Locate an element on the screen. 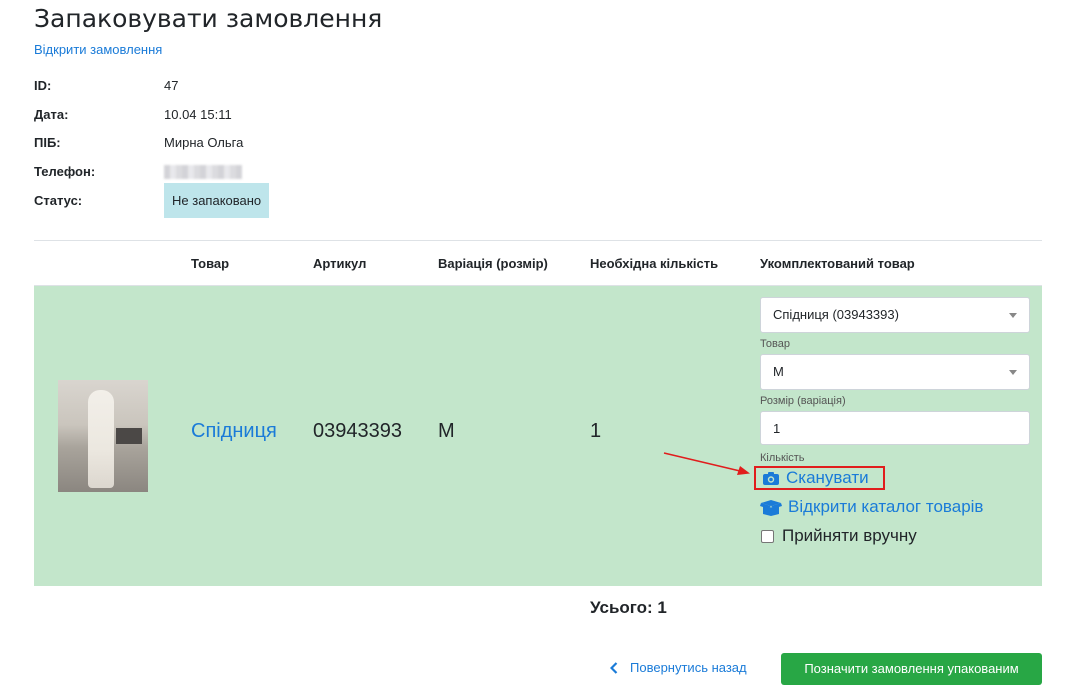 This screenshot has width=1079, height=695. size-select-value: M is located at coordinates (778, 371).